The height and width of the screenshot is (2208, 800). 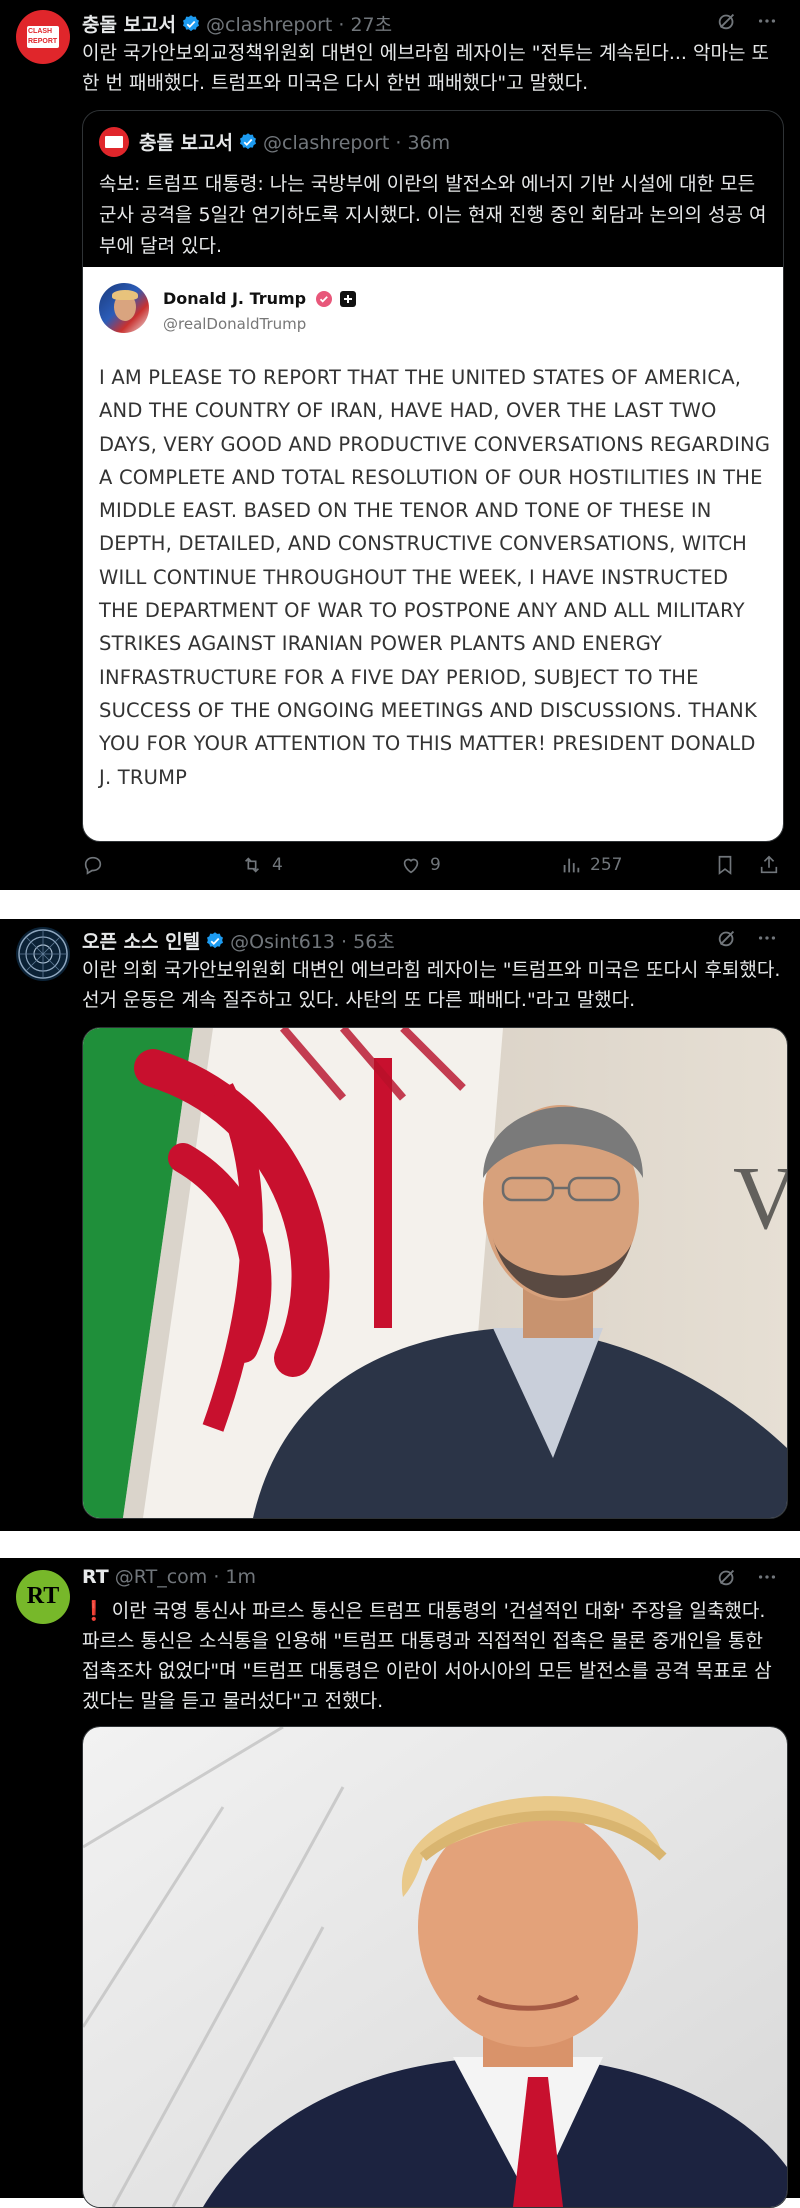 I want to click on reply-button, so click(x=93, y=865).